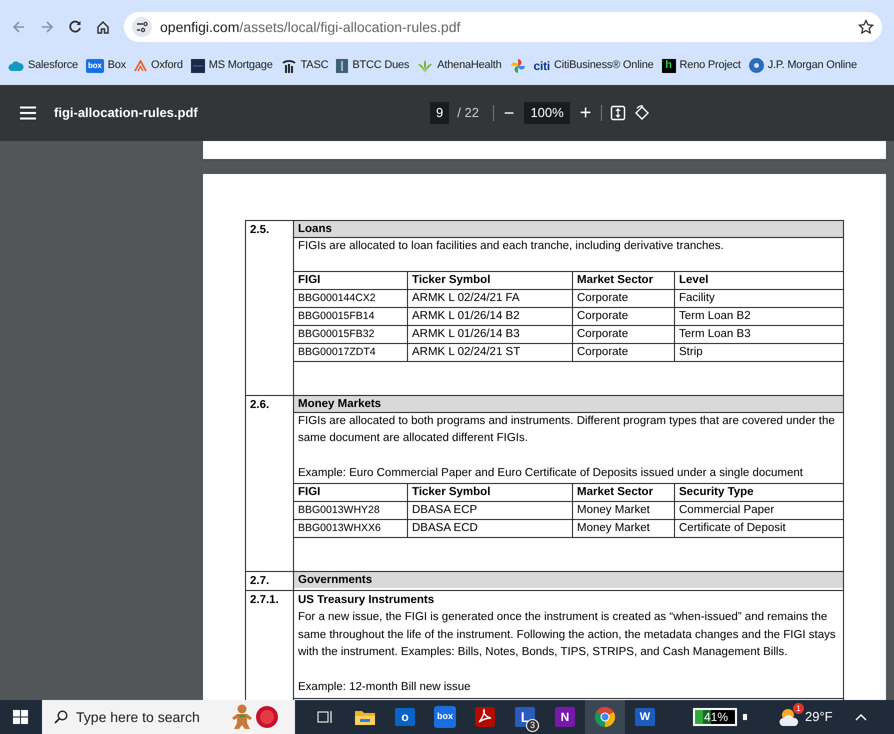 This screenshot has width=894, height=734. I want to click on taskbar-app: box, so click(445, 717).